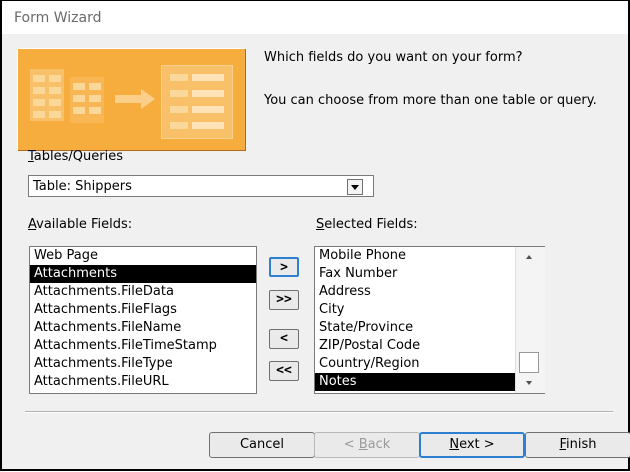 This screenshot has width=630, height=472. I want to click on label-rest: vailable Fields:, so click(84, 224).